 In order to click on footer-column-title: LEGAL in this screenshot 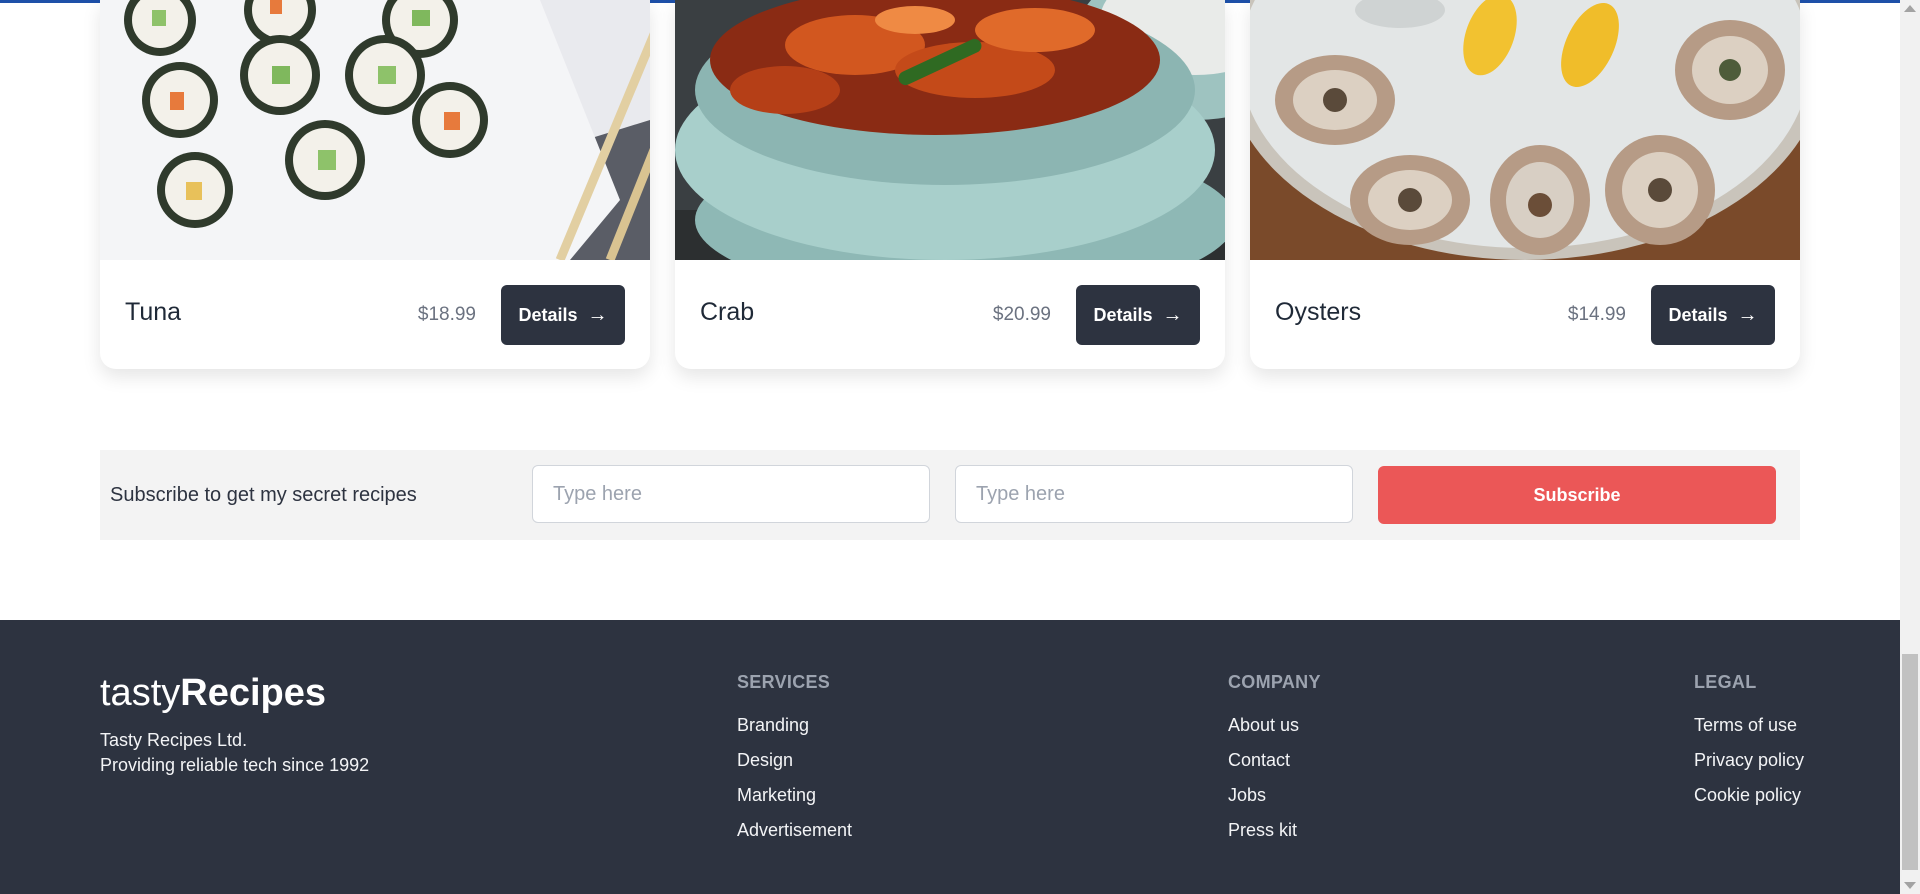, I will do `click(1725, 682)`.